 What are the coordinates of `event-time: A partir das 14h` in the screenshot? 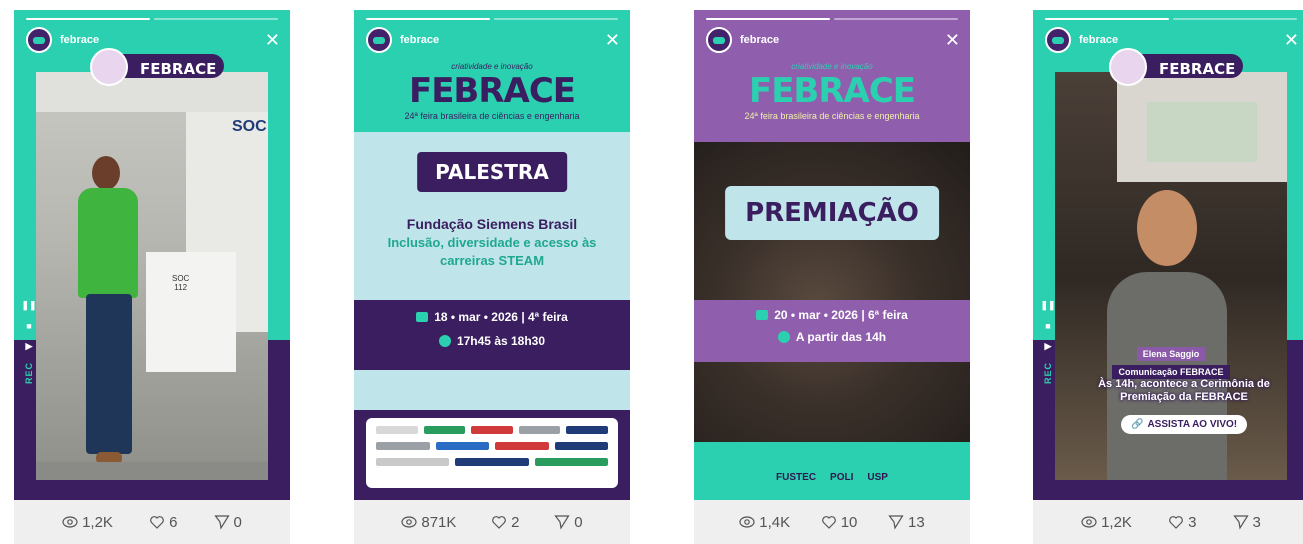 It's located at (841, 337).